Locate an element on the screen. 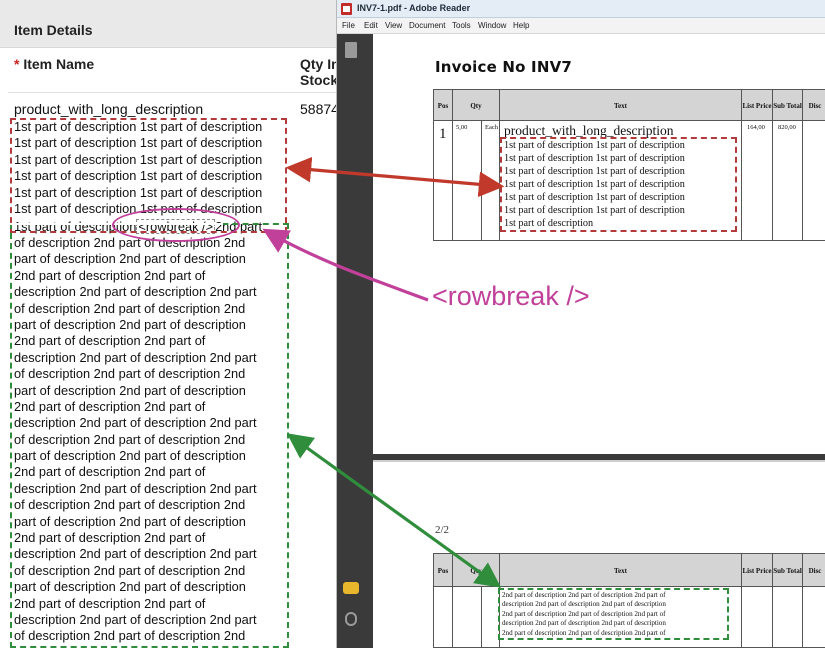 The height and width of the screenshot is (648, 825). menu-tools: Tools is located at coordinates (461, 25).